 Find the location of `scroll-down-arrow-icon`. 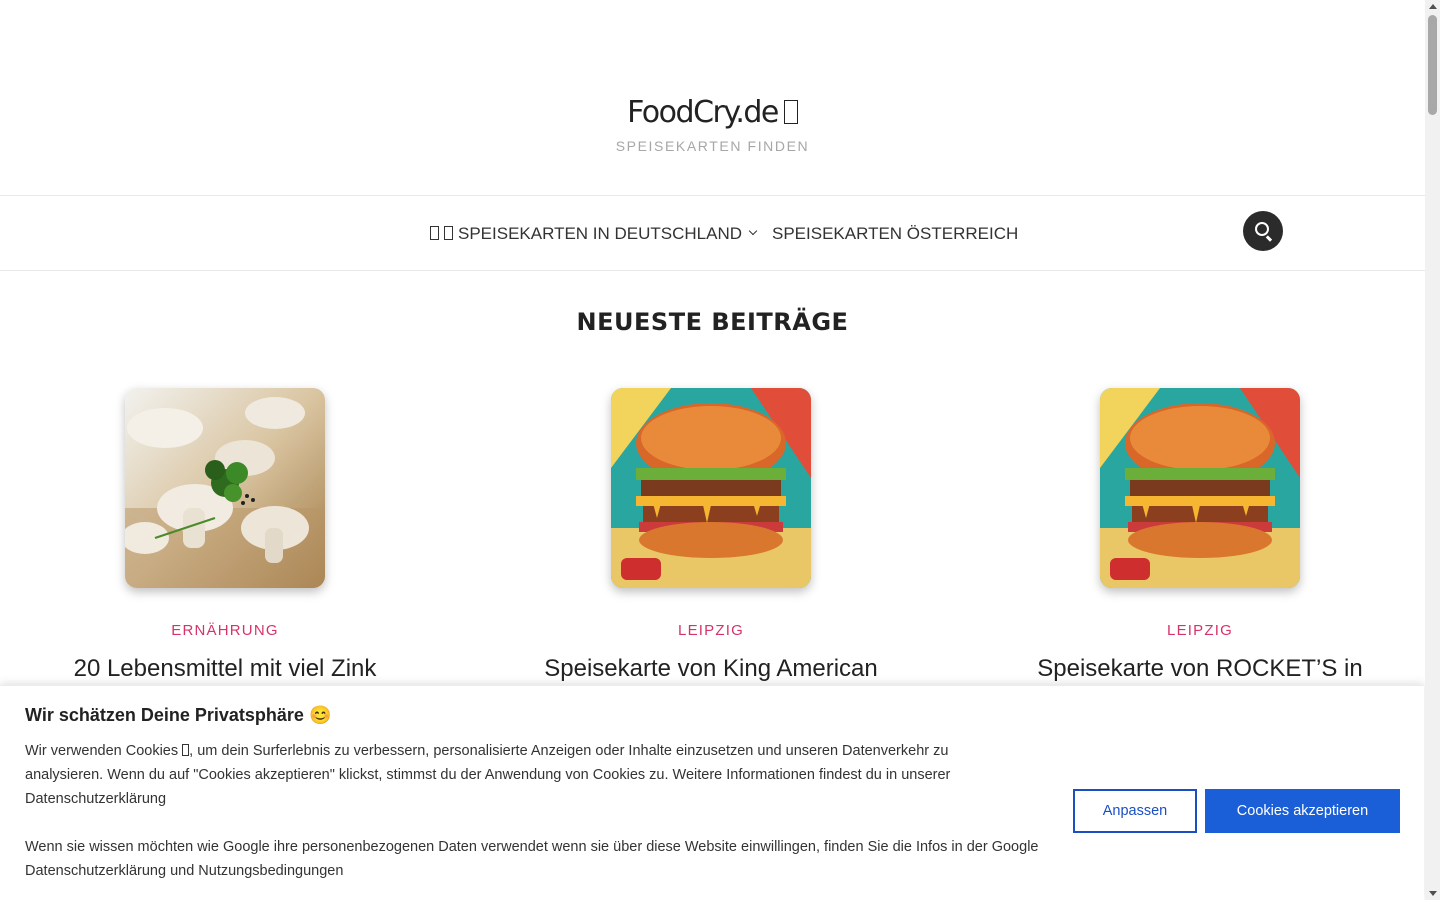

scroll-down-arrow-icon is located at coordinates (1433, 893).